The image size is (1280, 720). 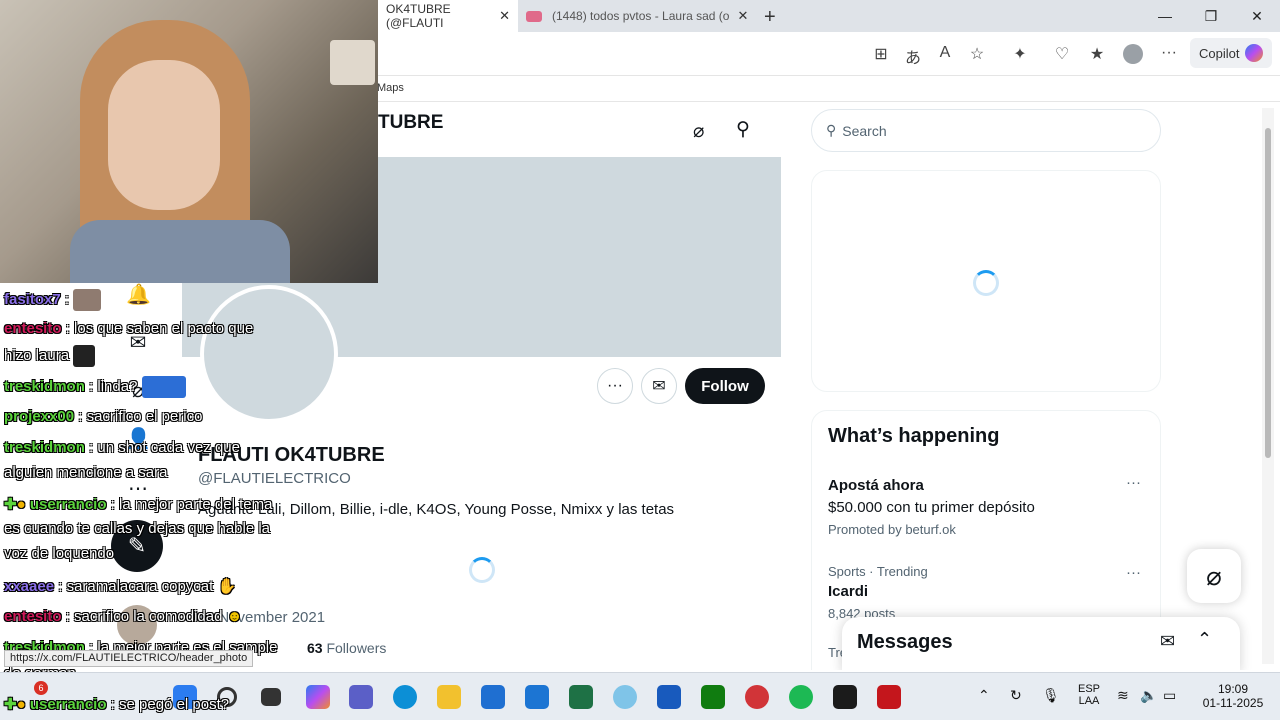 I want to click on file-explorer-icon, so click(x=449, y=697).